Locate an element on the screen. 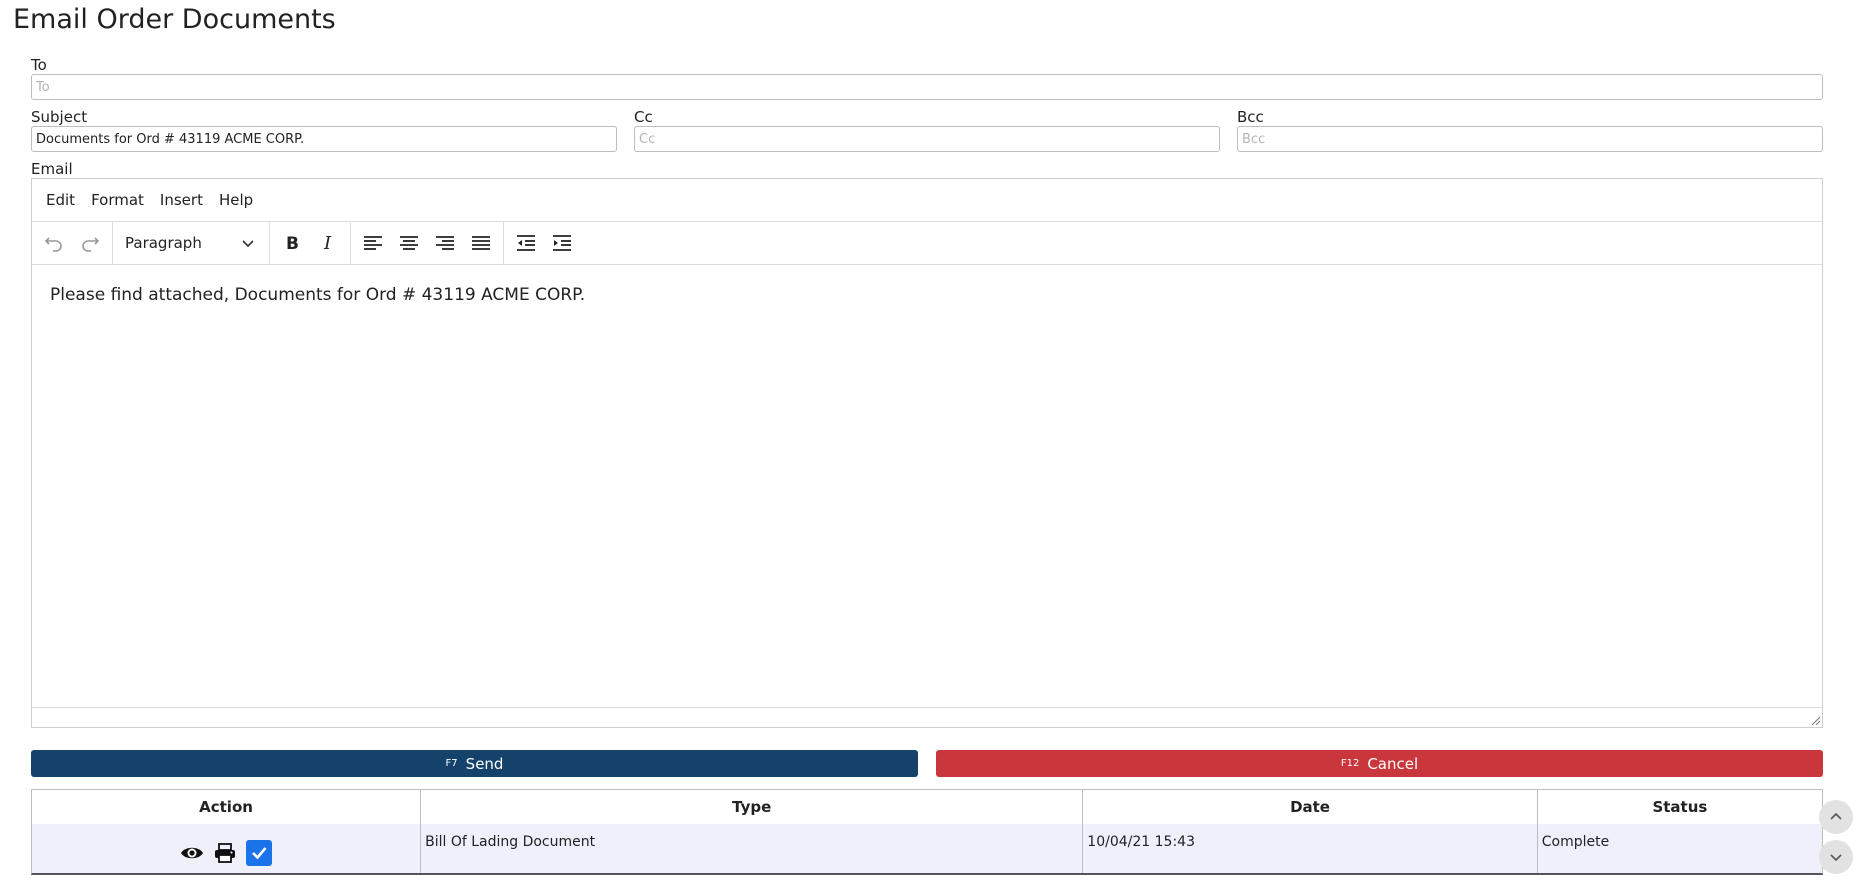 The width and height of the screenshot is (1859, 895). svg-text: I is located at coordinates (327, 243).